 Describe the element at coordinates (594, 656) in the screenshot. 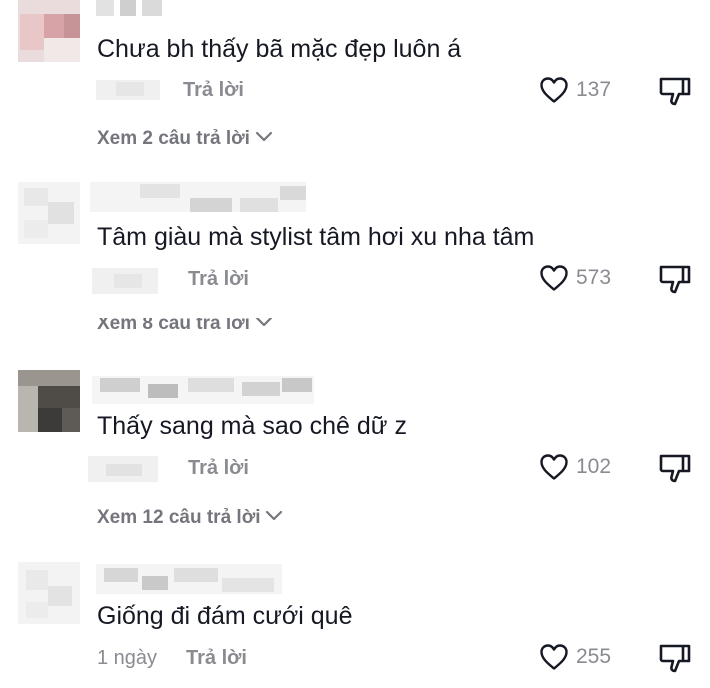

I see `like-count: 255` at that location.